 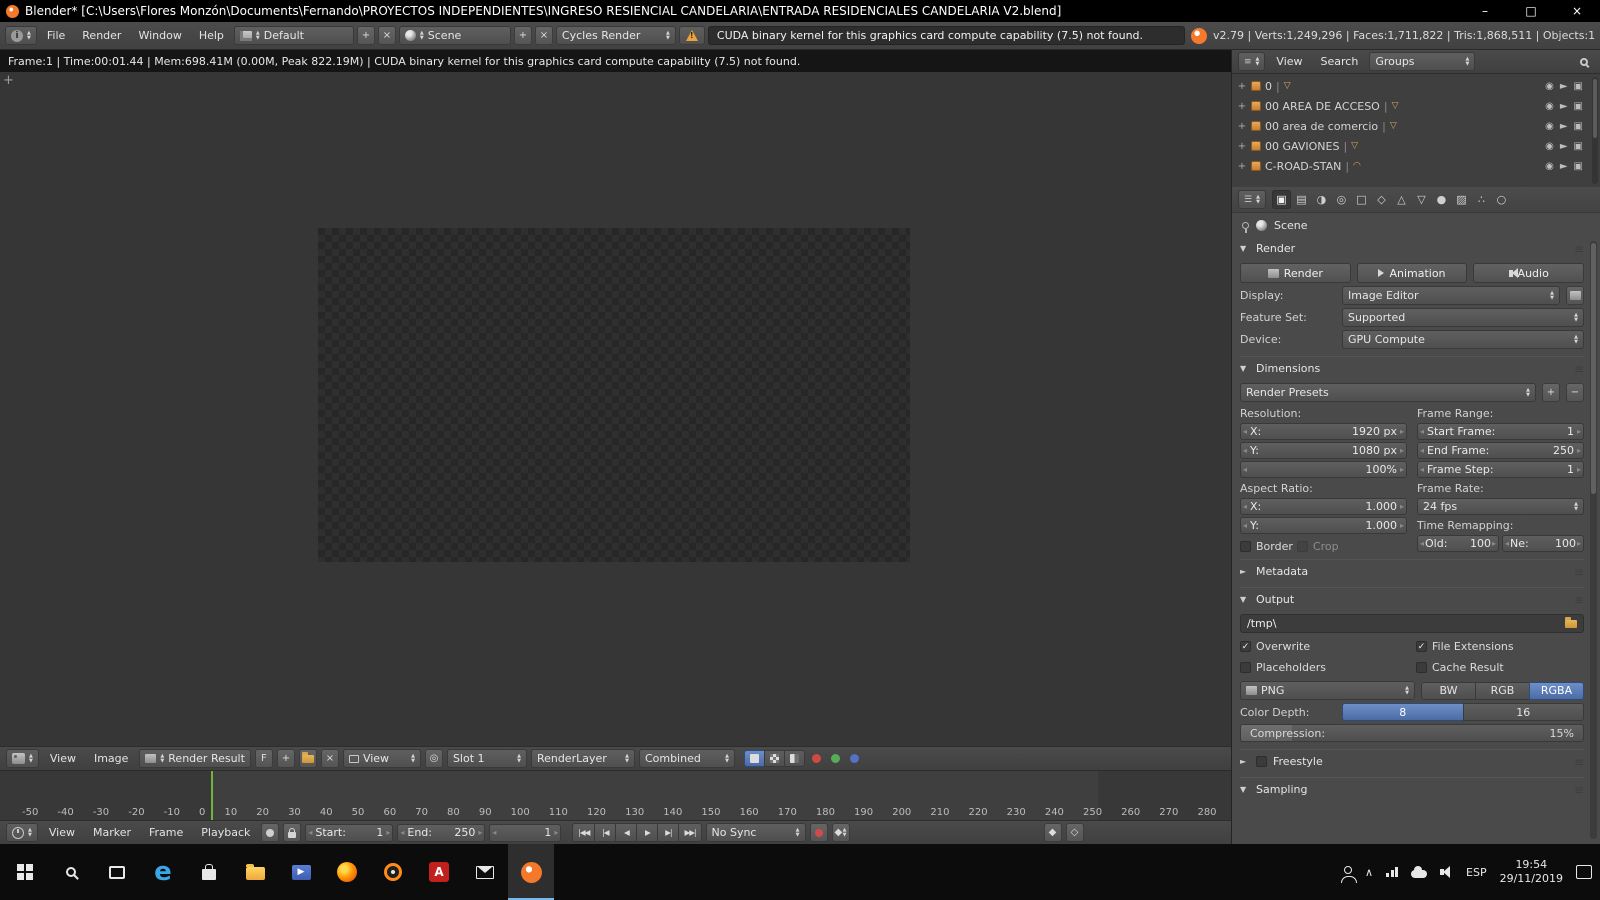 What do you see at coordinates (1500, 450) in the screenshot?
I see `end-frame-field: End Frame: 250` at bounding box center [1500, 450].